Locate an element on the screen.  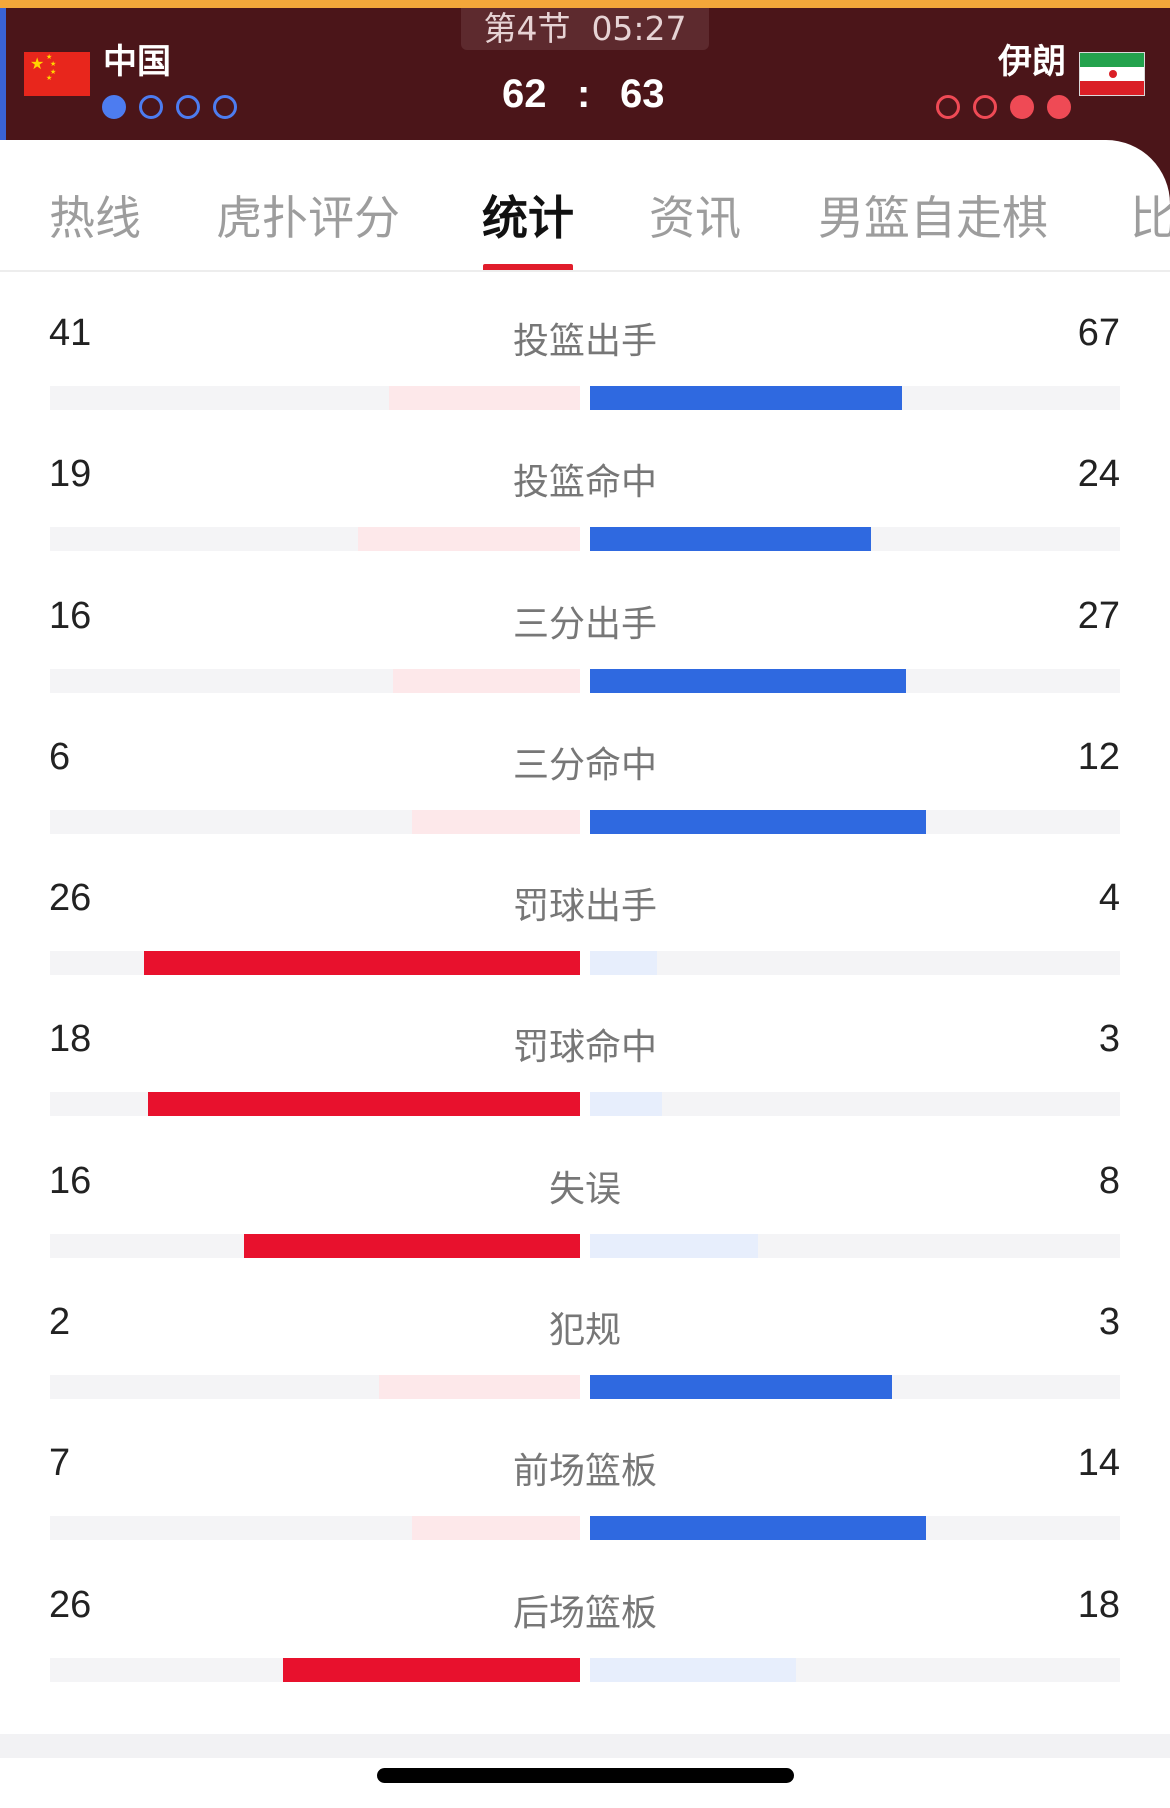
away-stat-value: 14 is located at coordinates (1098, 1463).